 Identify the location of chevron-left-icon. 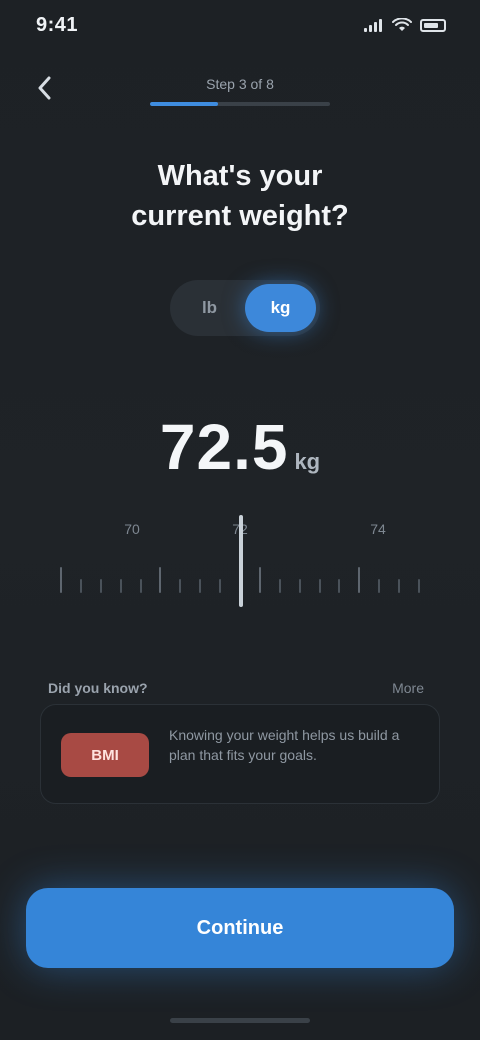
(44, 88).